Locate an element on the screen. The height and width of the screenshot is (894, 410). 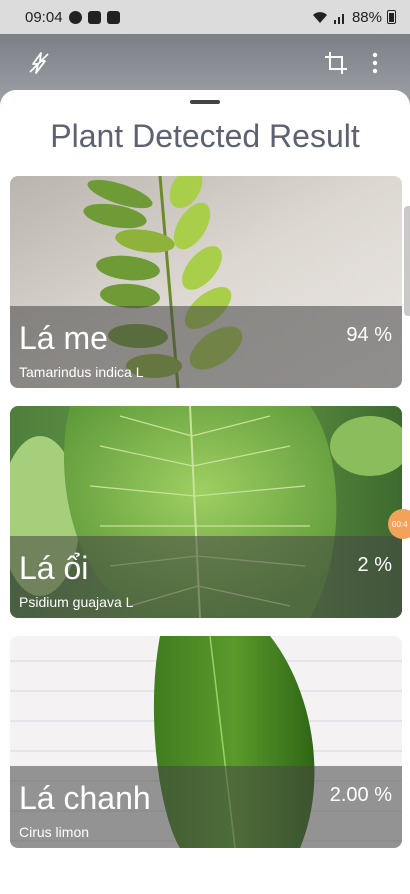
more-options-button is located at coordinates (375, 63).